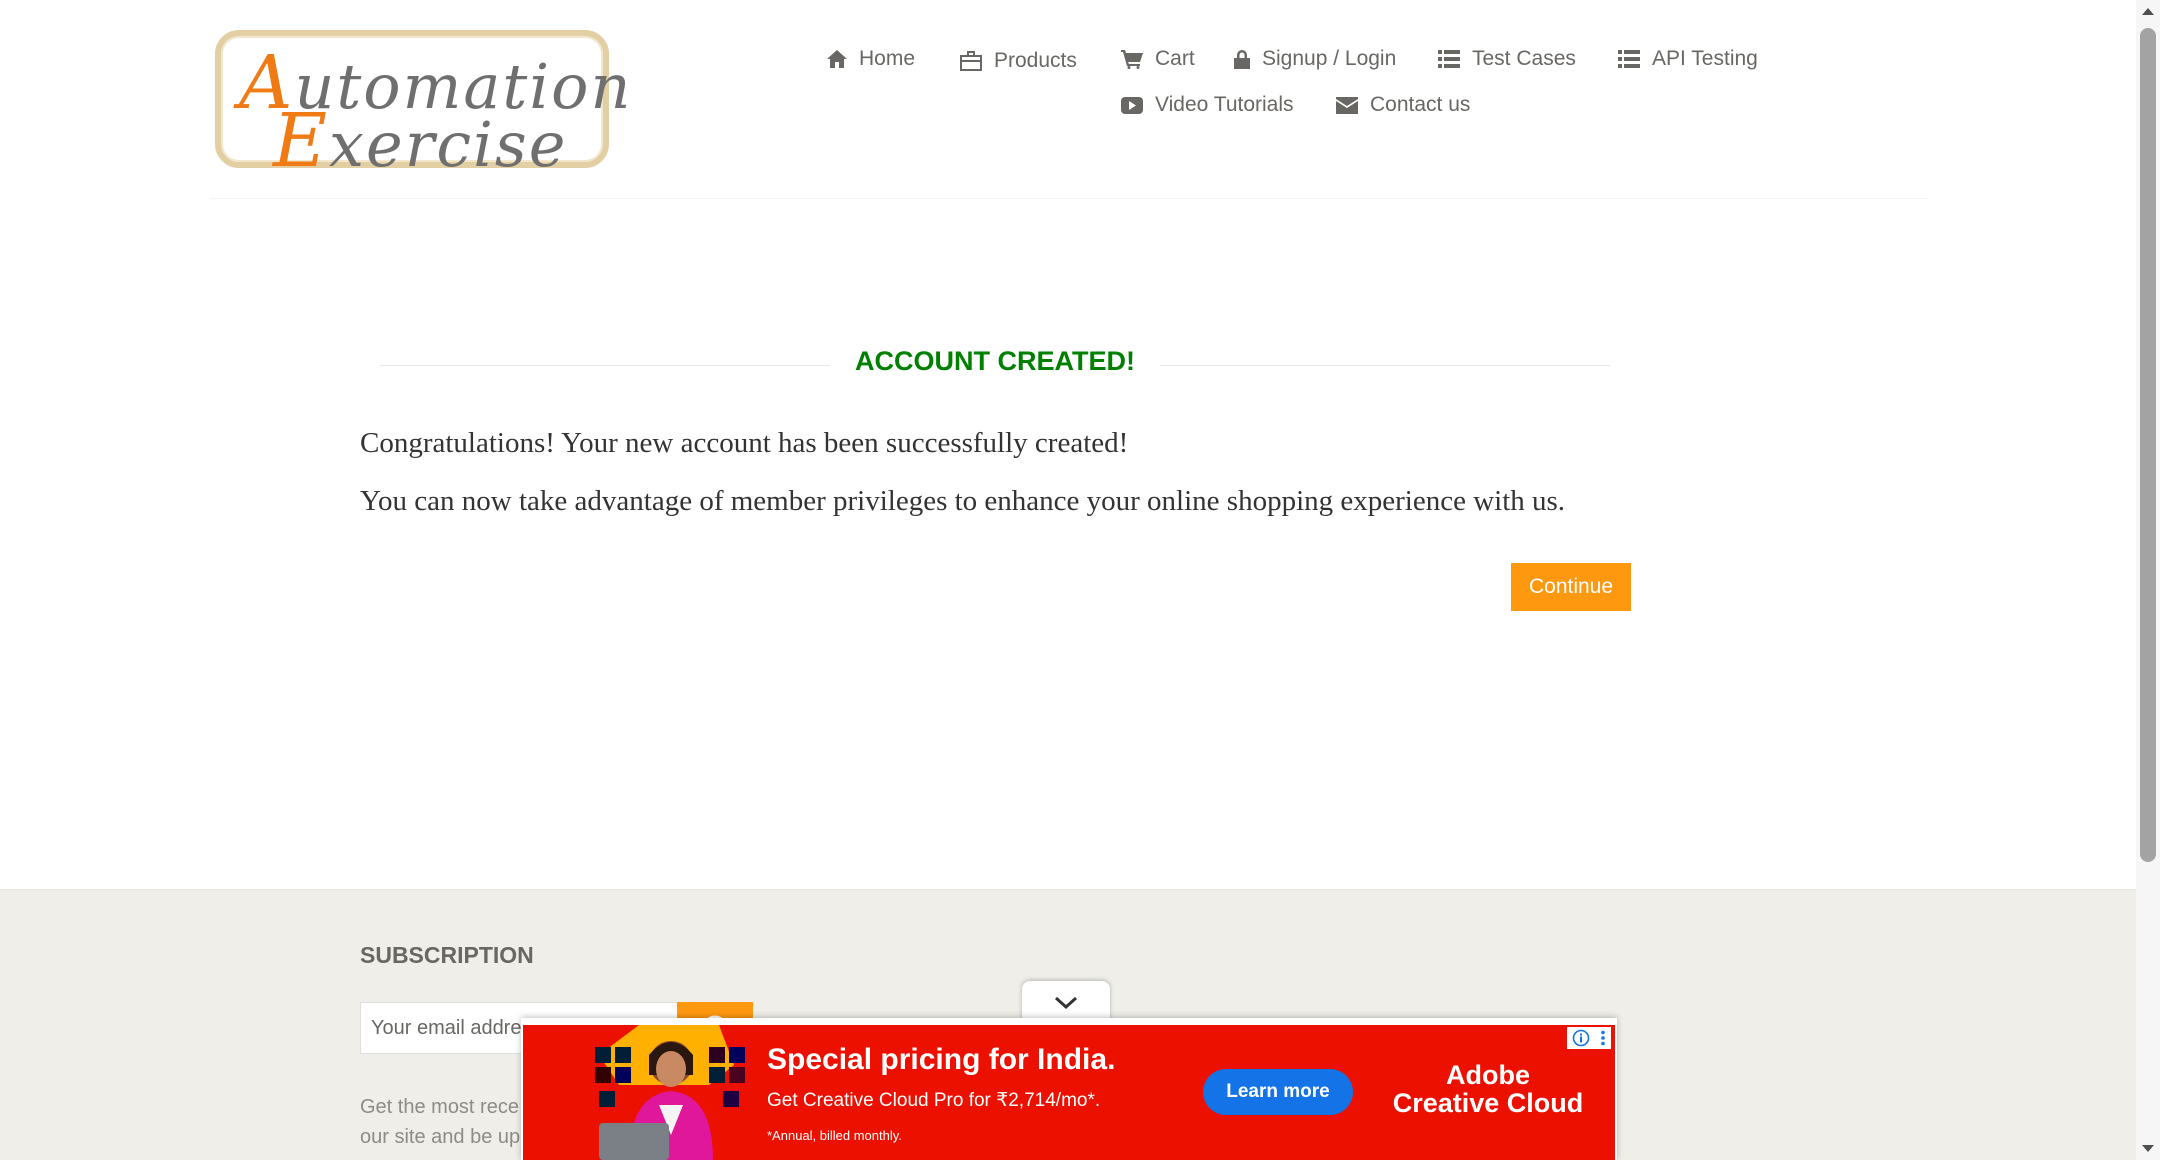 The height and width of the screenshot is (1160, 2160). What do you see at coordinates (439, 1107) in the screenshot?
I see `subscription-note-line1: Get the most rece` at bounding box center [439, 1107].